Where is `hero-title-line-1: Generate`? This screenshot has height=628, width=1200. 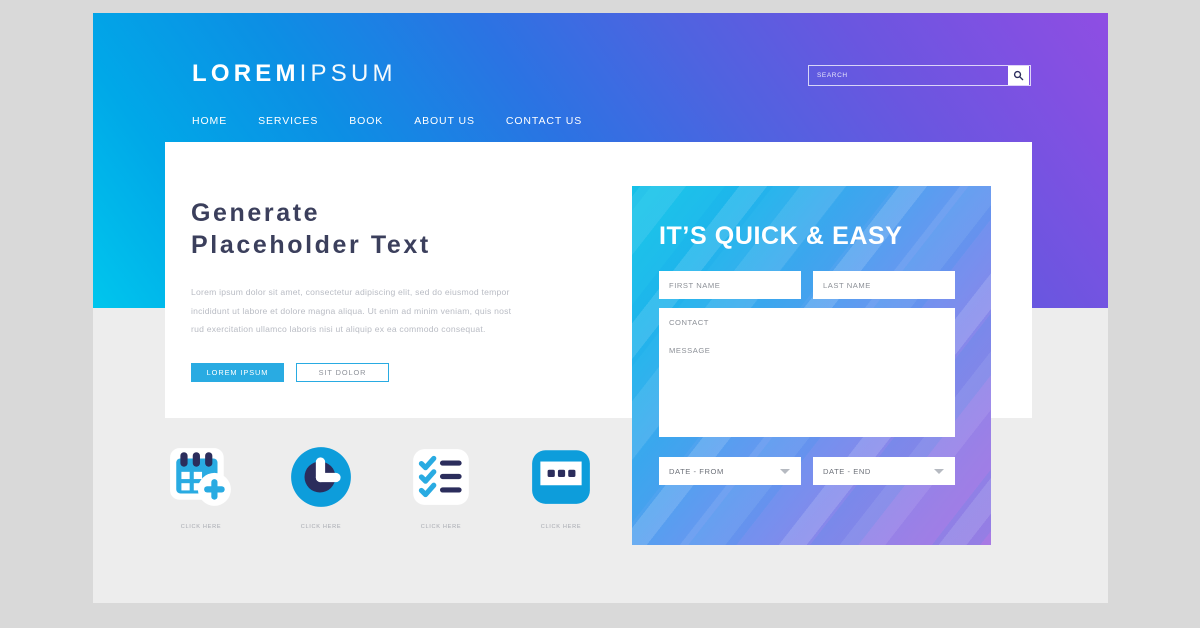
hero-title-line-1: Generate is located at coordinates (256, 213).